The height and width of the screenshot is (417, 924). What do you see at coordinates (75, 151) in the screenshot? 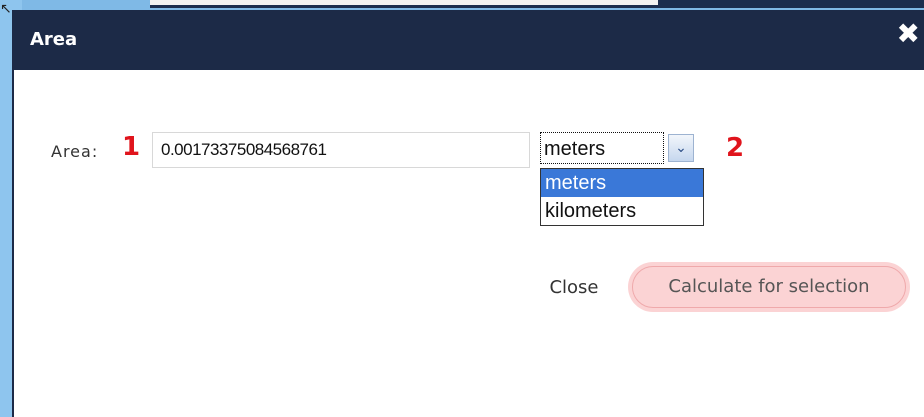
I see `area-label: Area:` at bounding box center [75, 151].